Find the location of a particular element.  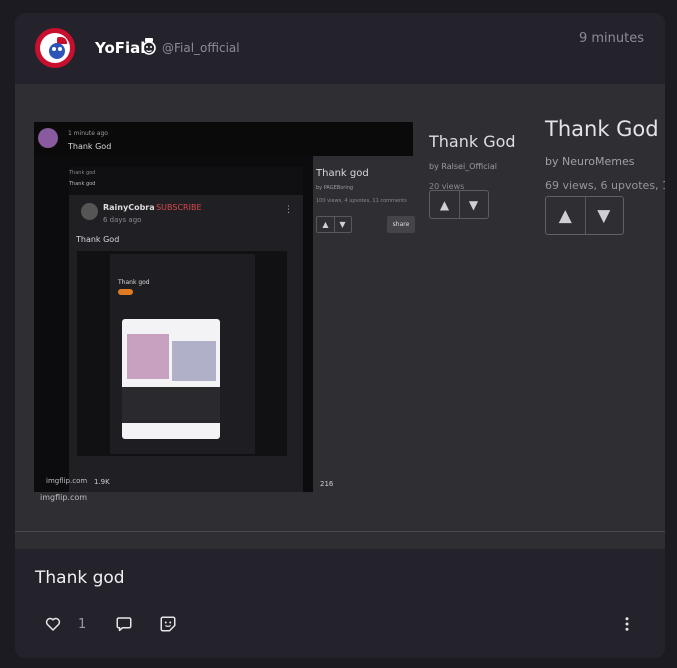

rainy-more-icon: ⋮ is located at coordinates (288, 210).